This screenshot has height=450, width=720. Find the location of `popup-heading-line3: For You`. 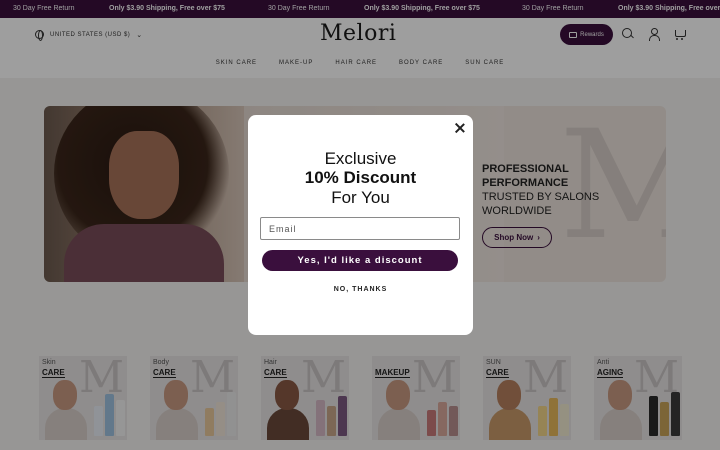

popup-heading-line3: For You is located at coordinates (360, 197).